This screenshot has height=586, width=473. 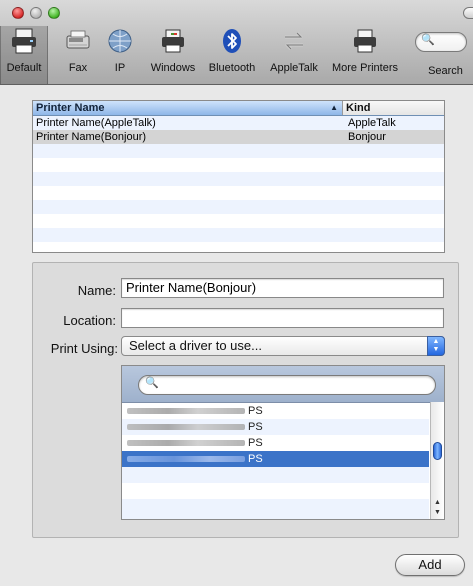 I want to click on printer-row-kind: AppleTalk, so click(x=372, y=123).